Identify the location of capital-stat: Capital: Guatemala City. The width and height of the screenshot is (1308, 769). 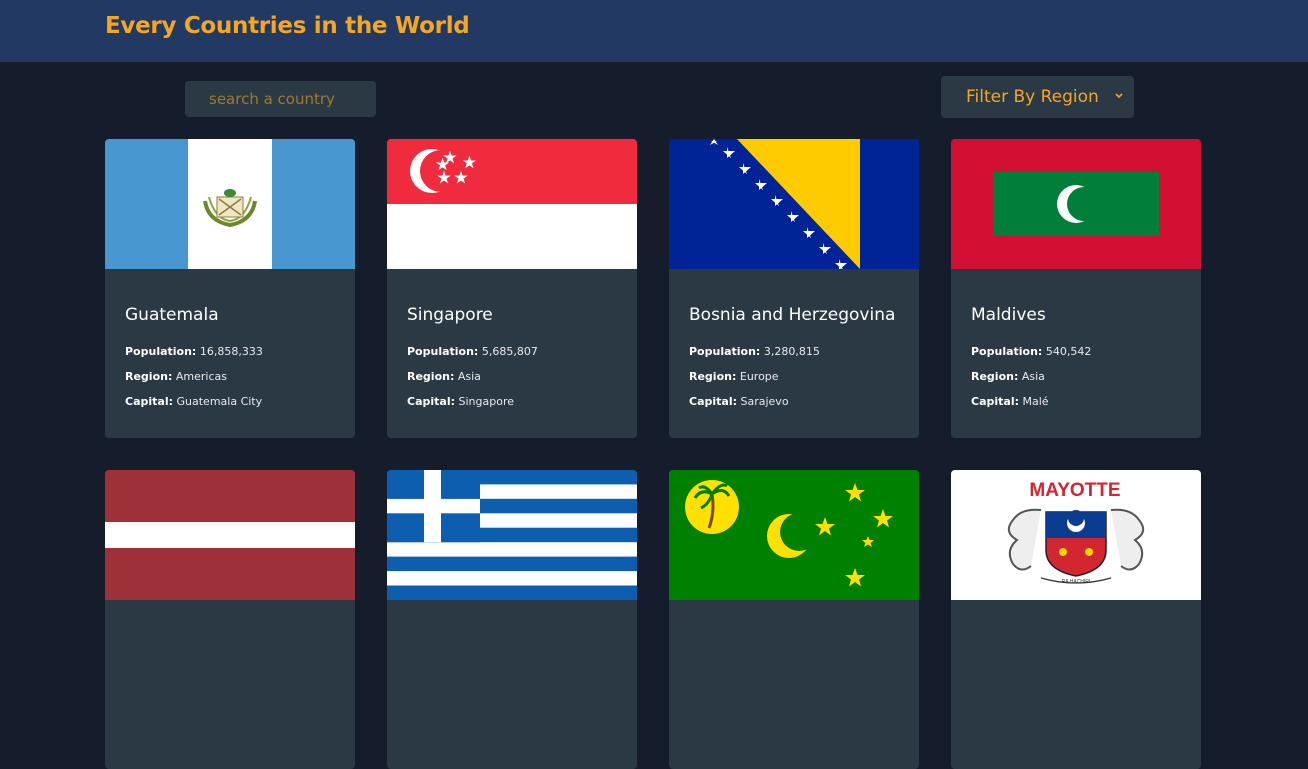
(193, 401).